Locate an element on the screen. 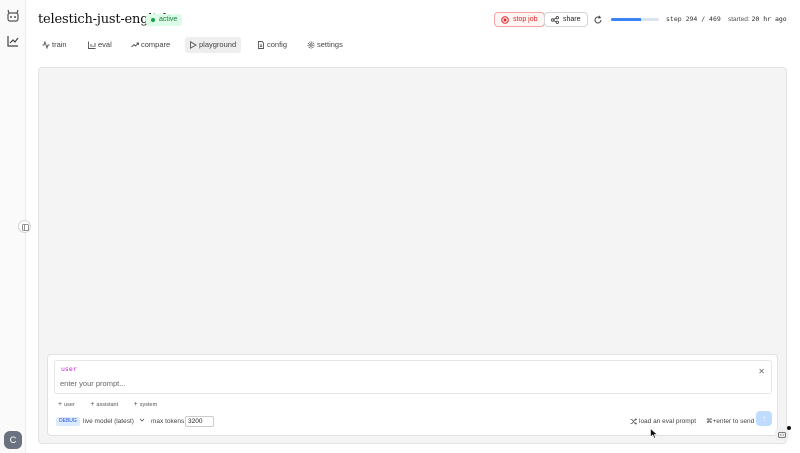 The image size is (800, 453). started-info: started: 20 hr ago is located at coordinates (757, 19).